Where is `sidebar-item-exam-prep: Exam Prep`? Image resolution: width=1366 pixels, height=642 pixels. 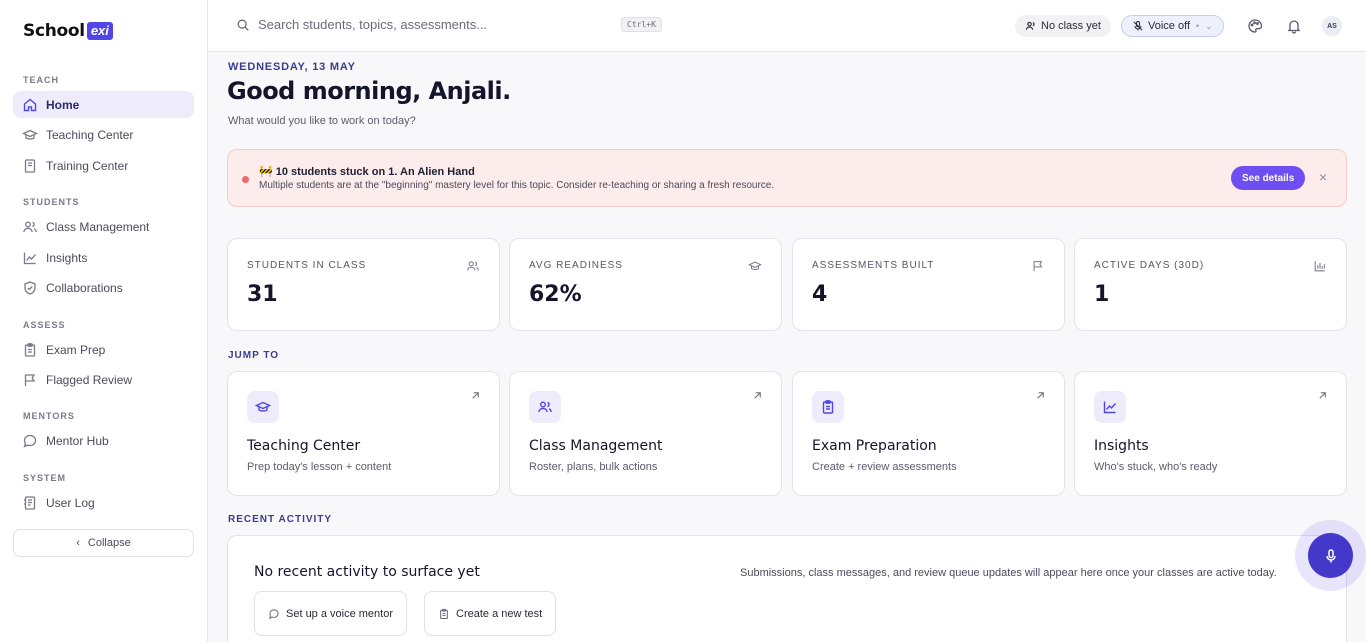
sidebar-item-exam-prep: Exam Prep is located at coordinates (103, 349).